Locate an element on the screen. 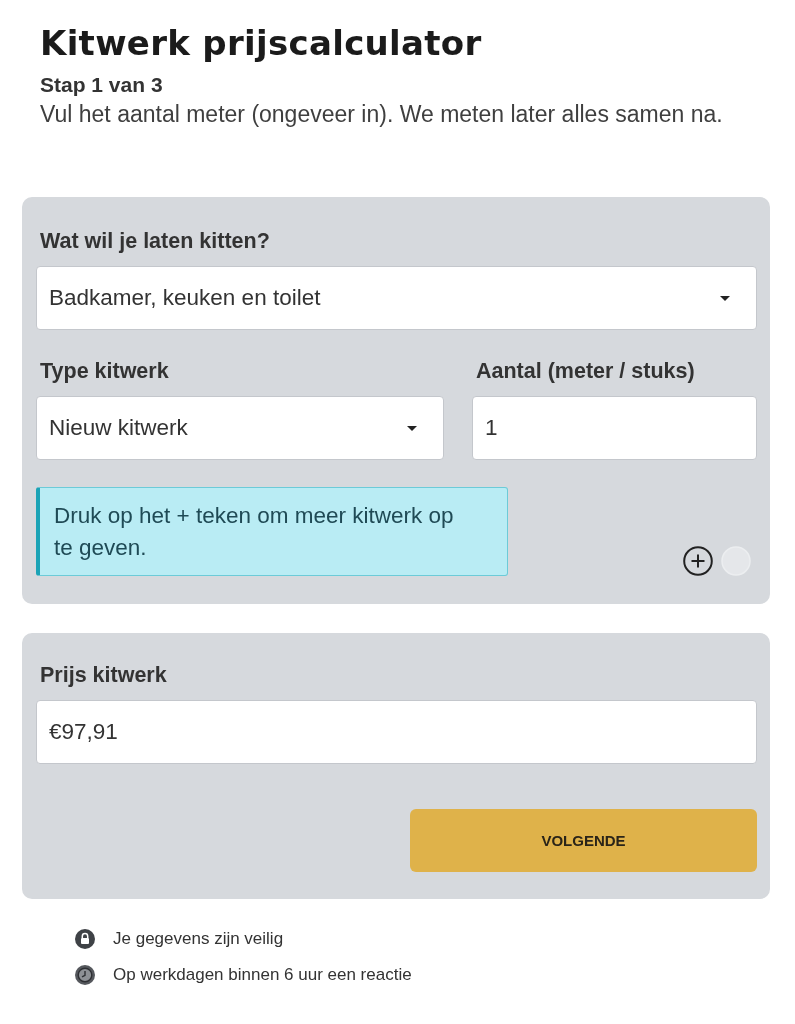 The image size is (795, 1024). page-title: Kitwerk prijscalculator is located at coordinates (261, 43).